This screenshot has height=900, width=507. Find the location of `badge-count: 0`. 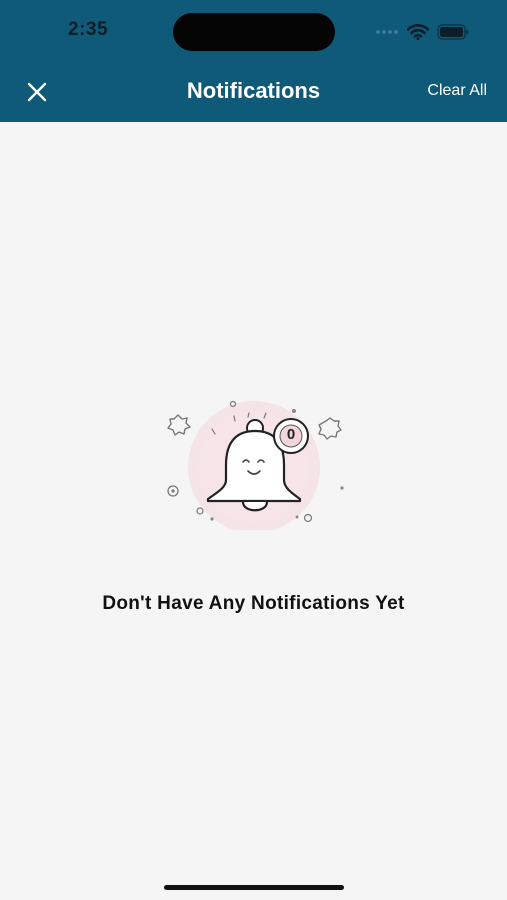

badge-count: 0 is located at coordinates (291, 434).